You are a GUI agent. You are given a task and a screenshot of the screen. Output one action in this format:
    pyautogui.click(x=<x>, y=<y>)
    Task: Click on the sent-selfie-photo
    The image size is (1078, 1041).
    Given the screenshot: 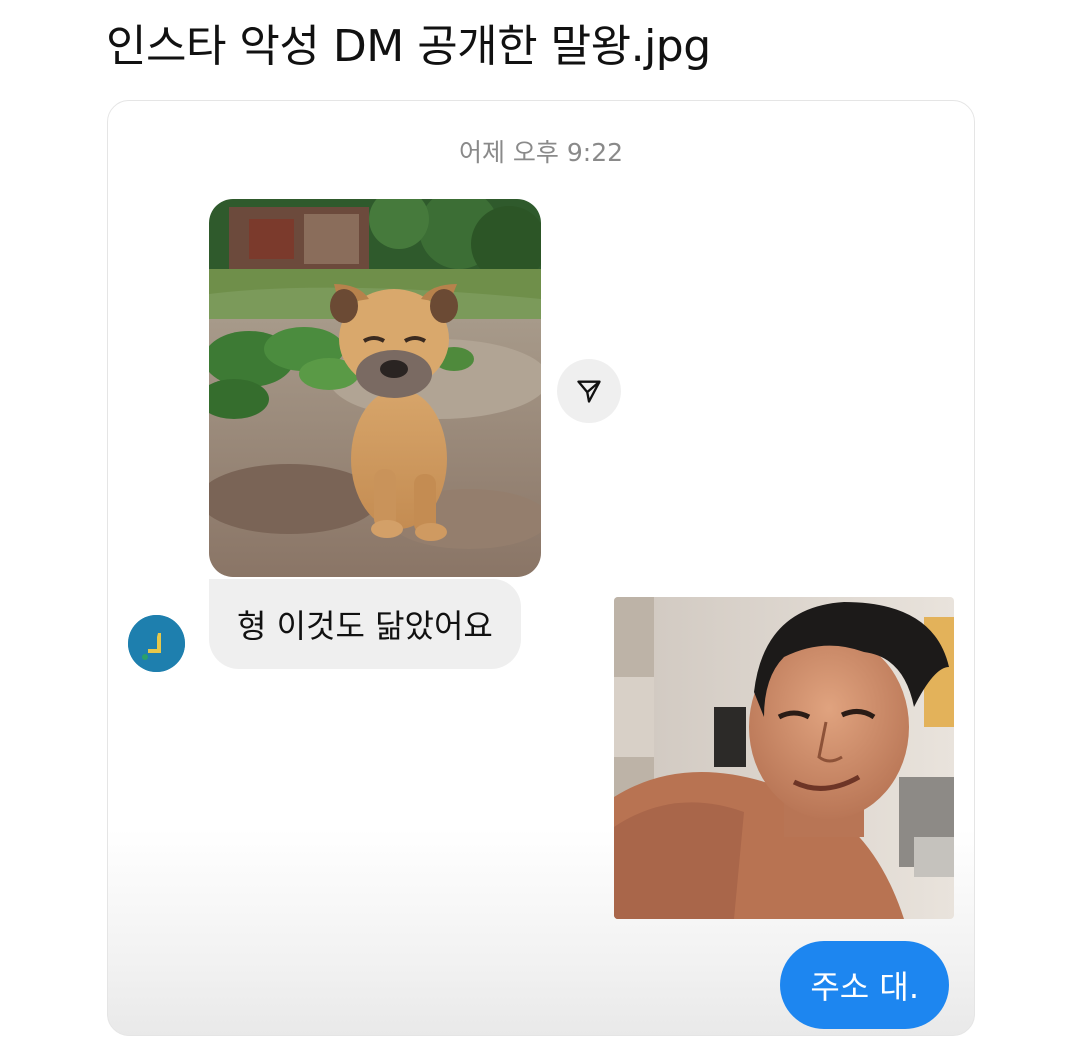 What is the action you would take?
    pyautogui.click(x=784, y=758)
    